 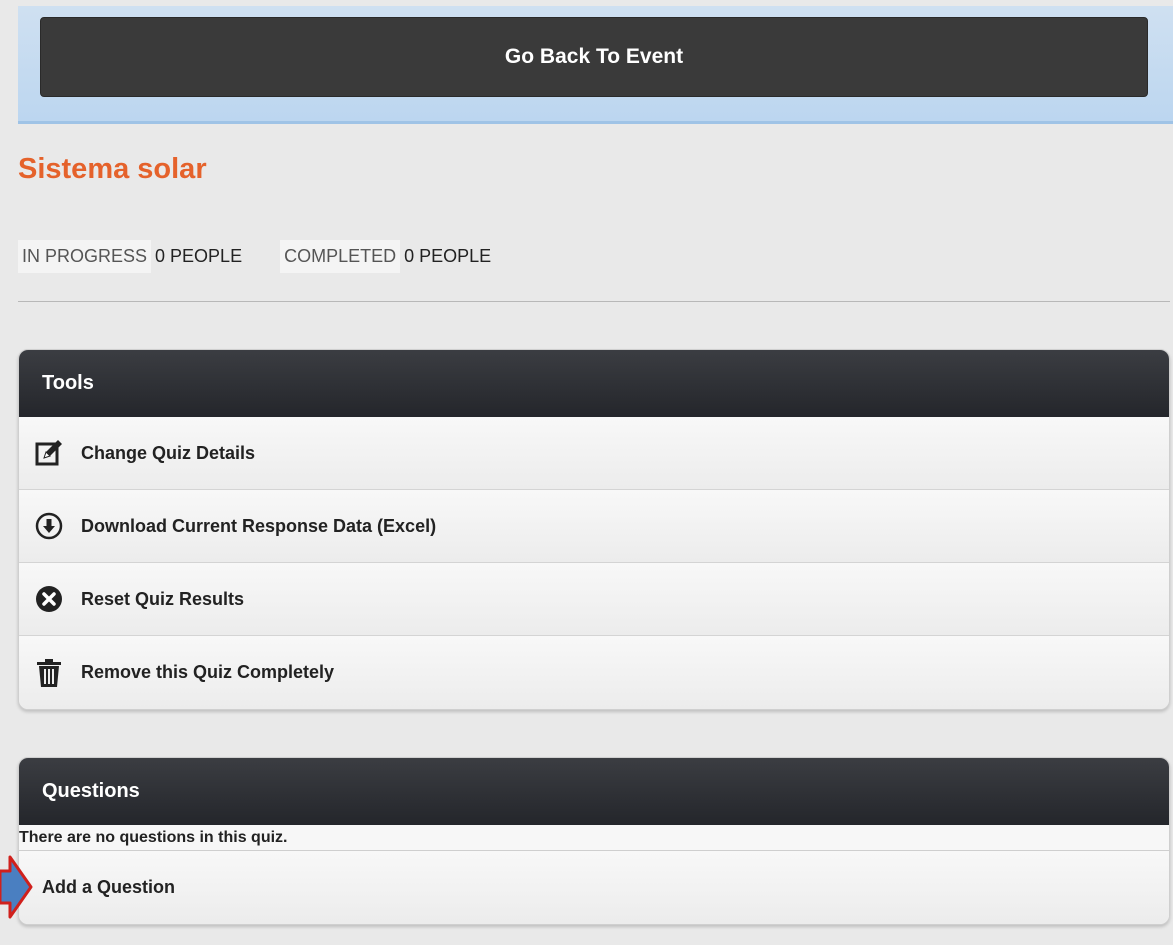 What do you see at coordinates (594, 599) in the screenshot?
I see `reset-quiz-results-button: Reset Quiz Results` at bounding box center [594, 599].